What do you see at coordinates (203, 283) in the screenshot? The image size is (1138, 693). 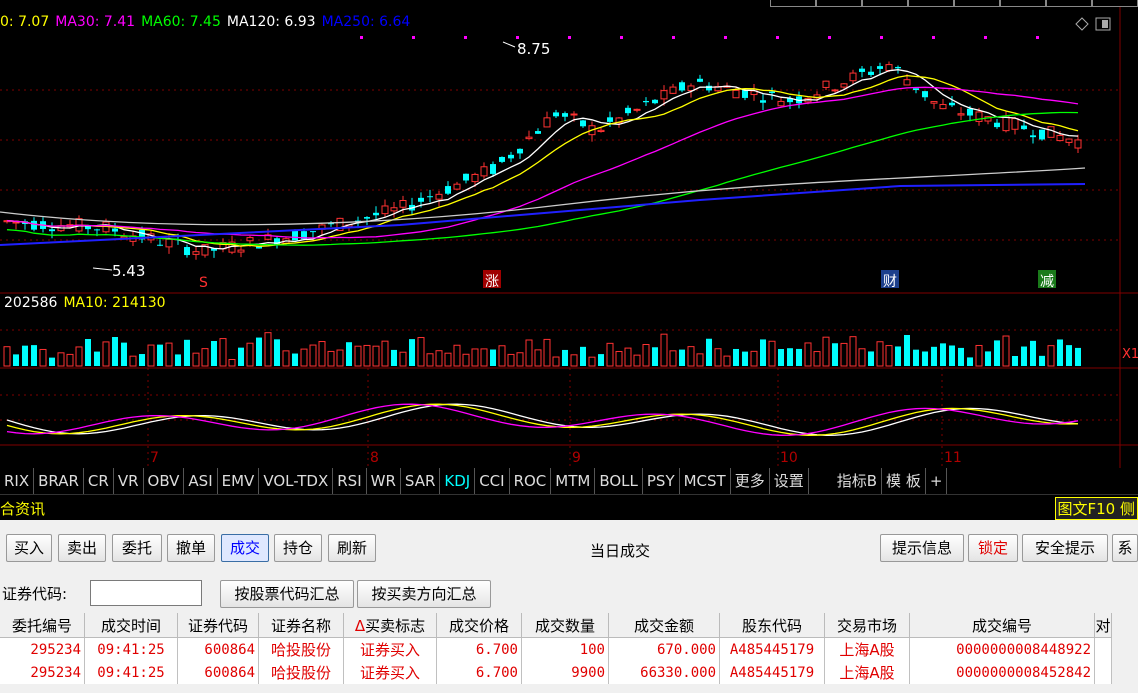 I see `event-marker-s: S` at bounding box center [203, 283].